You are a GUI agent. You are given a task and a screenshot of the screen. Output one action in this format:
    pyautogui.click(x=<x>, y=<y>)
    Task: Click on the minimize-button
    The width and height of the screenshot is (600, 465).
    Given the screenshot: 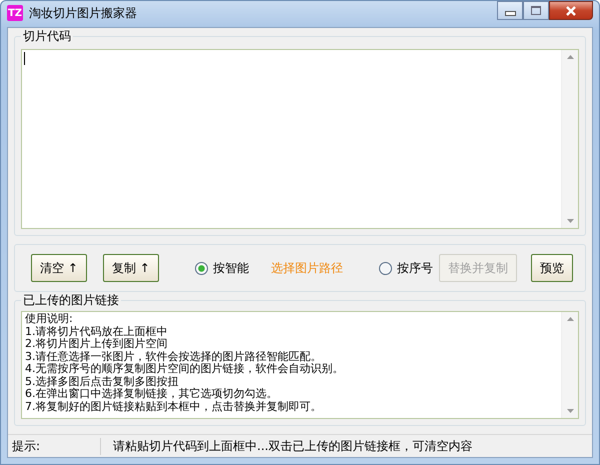 What is the action you would take?
    pyautogui.click(x=510, y=10)
    